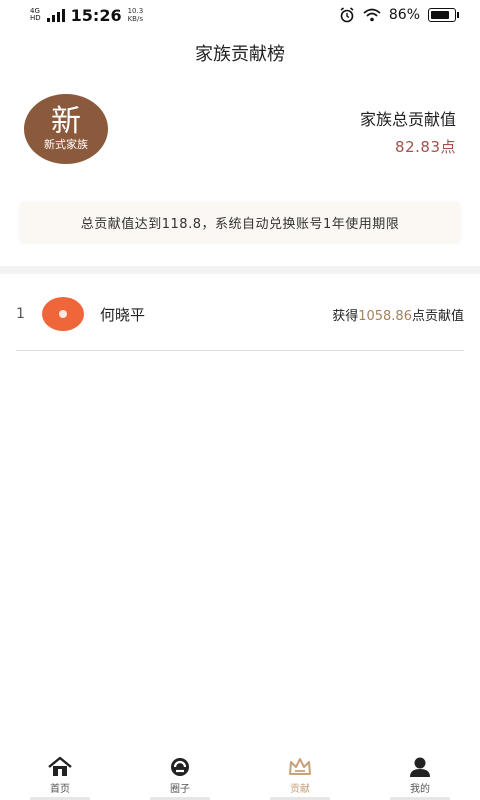 The width and height of the screenshot is (480, 800). What do you see at coordinates (96, 15) in the screenshot?
I see `status-time: 15:26` at bounding box center [96, 15].